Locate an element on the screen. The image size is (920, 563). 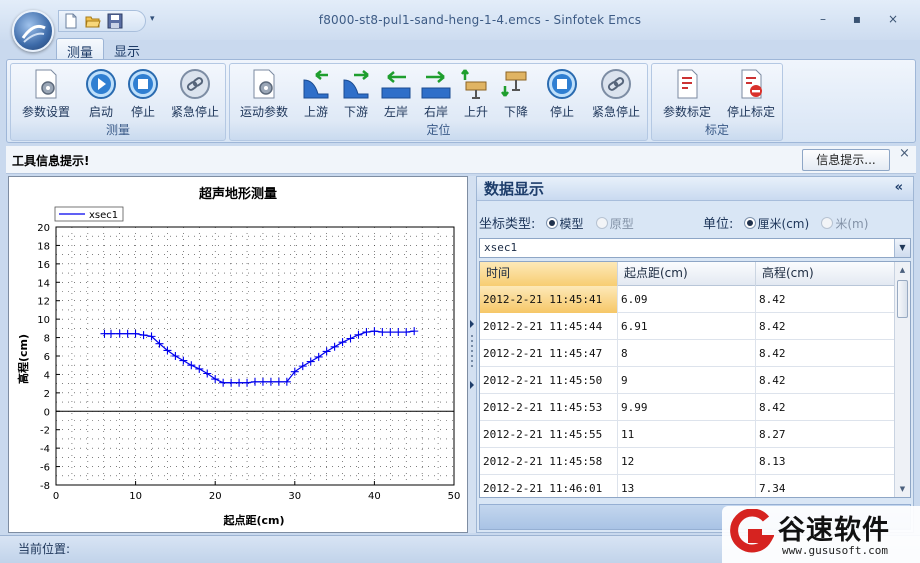
coord-prototype-radio: 原型 is located at coordinates (614, 224).